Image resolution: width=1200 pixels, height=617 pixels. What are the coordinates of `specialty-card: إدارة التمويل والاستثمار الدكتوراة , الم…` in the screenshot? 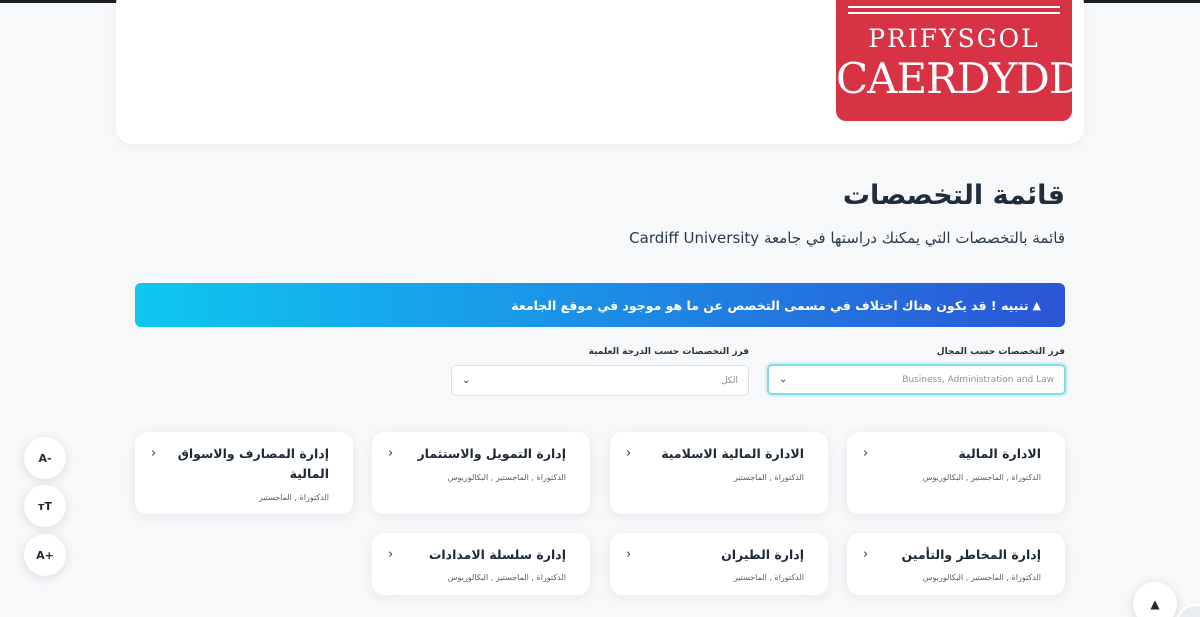 It's located at (481, 473).